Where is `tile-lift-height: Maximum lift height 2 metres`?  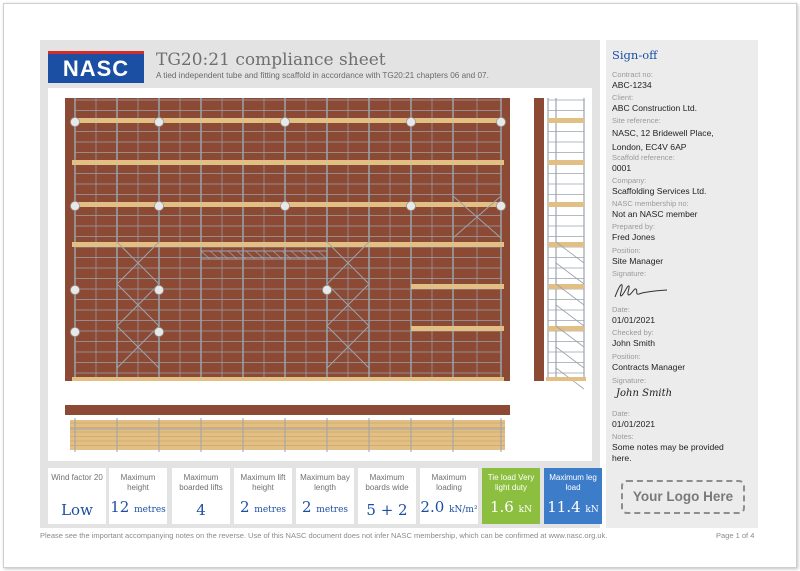 tile-lift-height: Maximum lift height 2 metres is located at coordinates (263, 496).